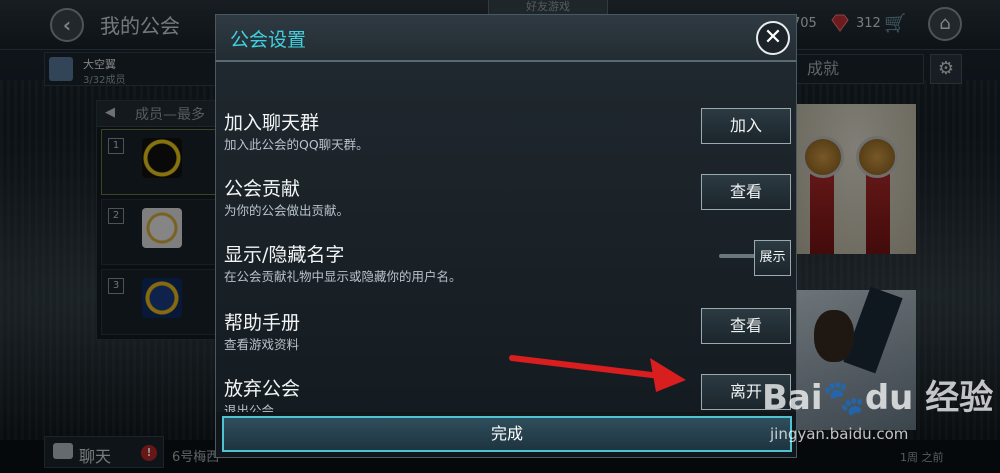 The height and width of the screenshot is (473, 1000). What do you see at coordinates (284, 255) in the screenshot?
I see `setting-title: 显示/隐藏名字` at bounding box center [284, 255].